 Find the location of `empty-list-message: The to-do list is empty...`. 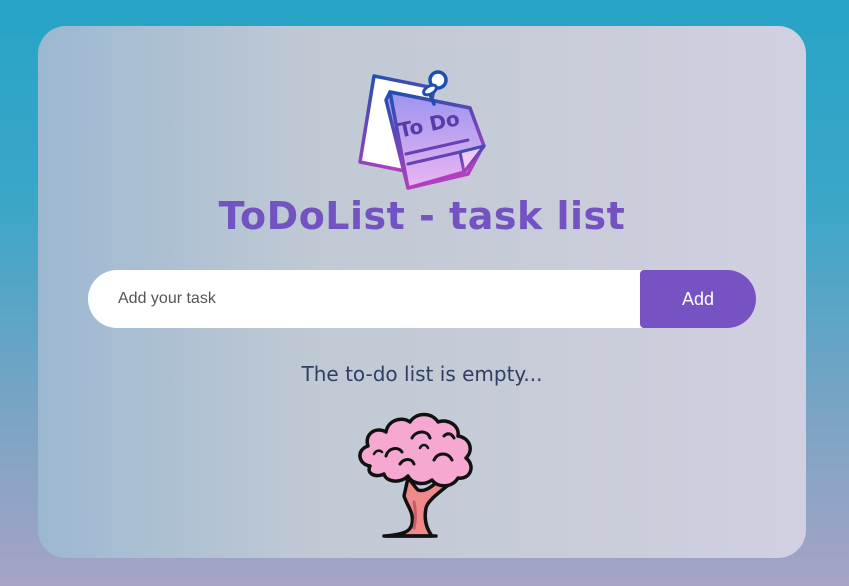

empty-list-message: The to-do list is empty... is located at coordinates (422, 374).